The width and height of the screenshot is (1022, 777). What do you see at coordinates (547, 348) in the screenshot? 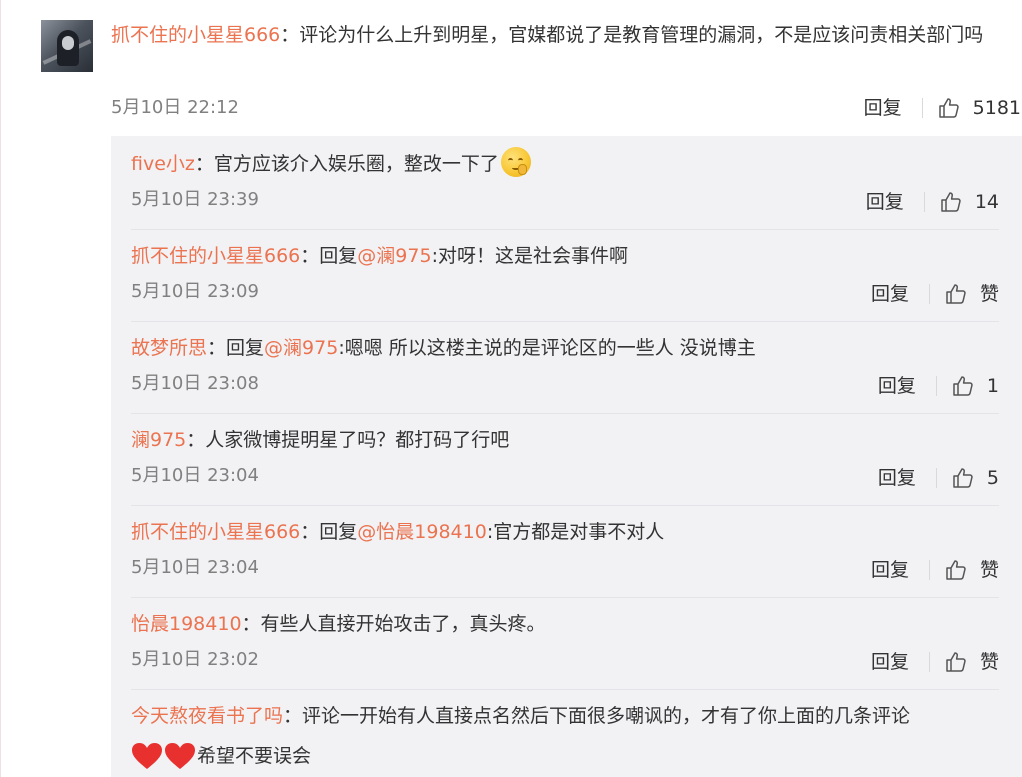
I see `reply-body: :嗯嗯 所以这楼主说的是评论区的一些人 没说博主` at bounding box center [547, 348].